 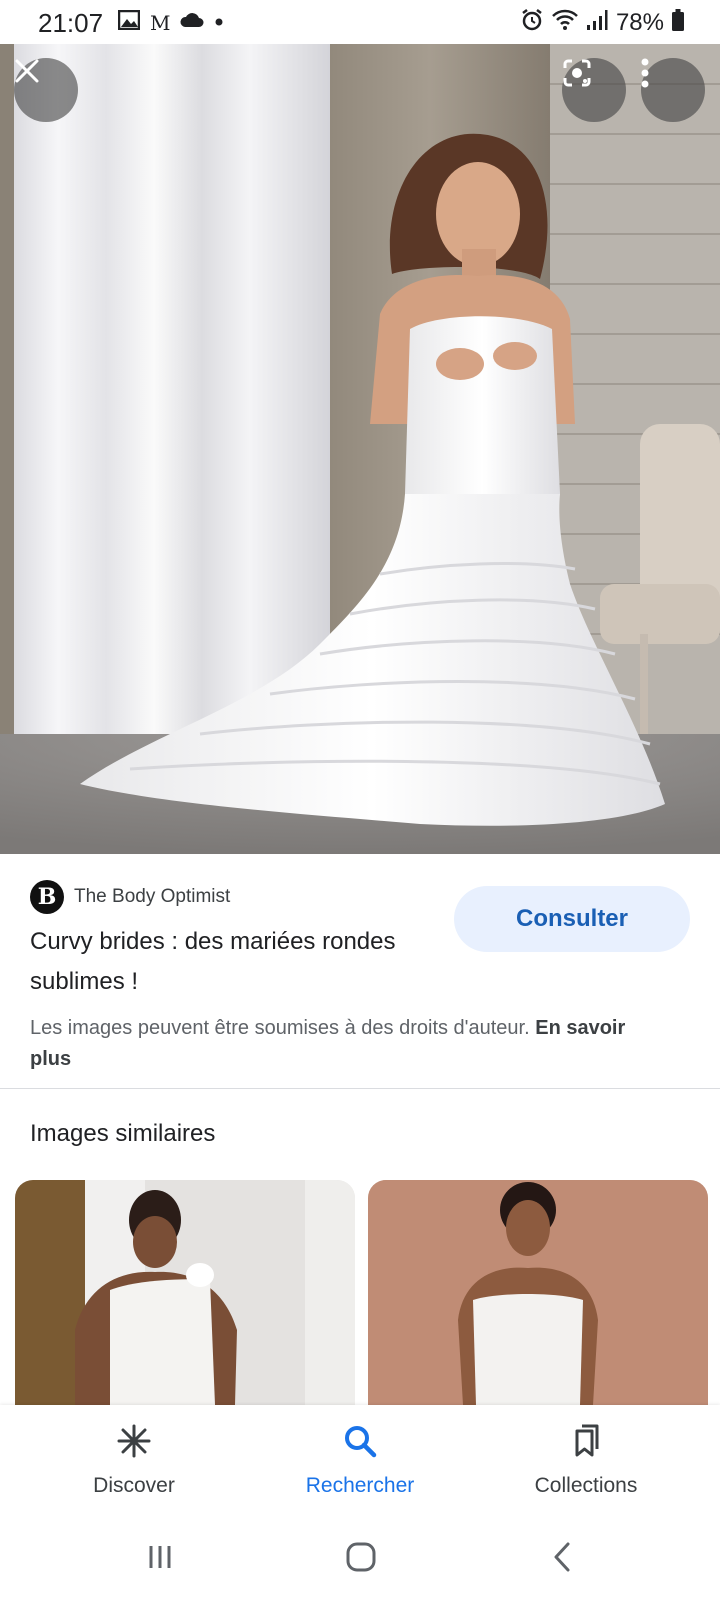 I want to click on divider, so click(x=360, y=1088).